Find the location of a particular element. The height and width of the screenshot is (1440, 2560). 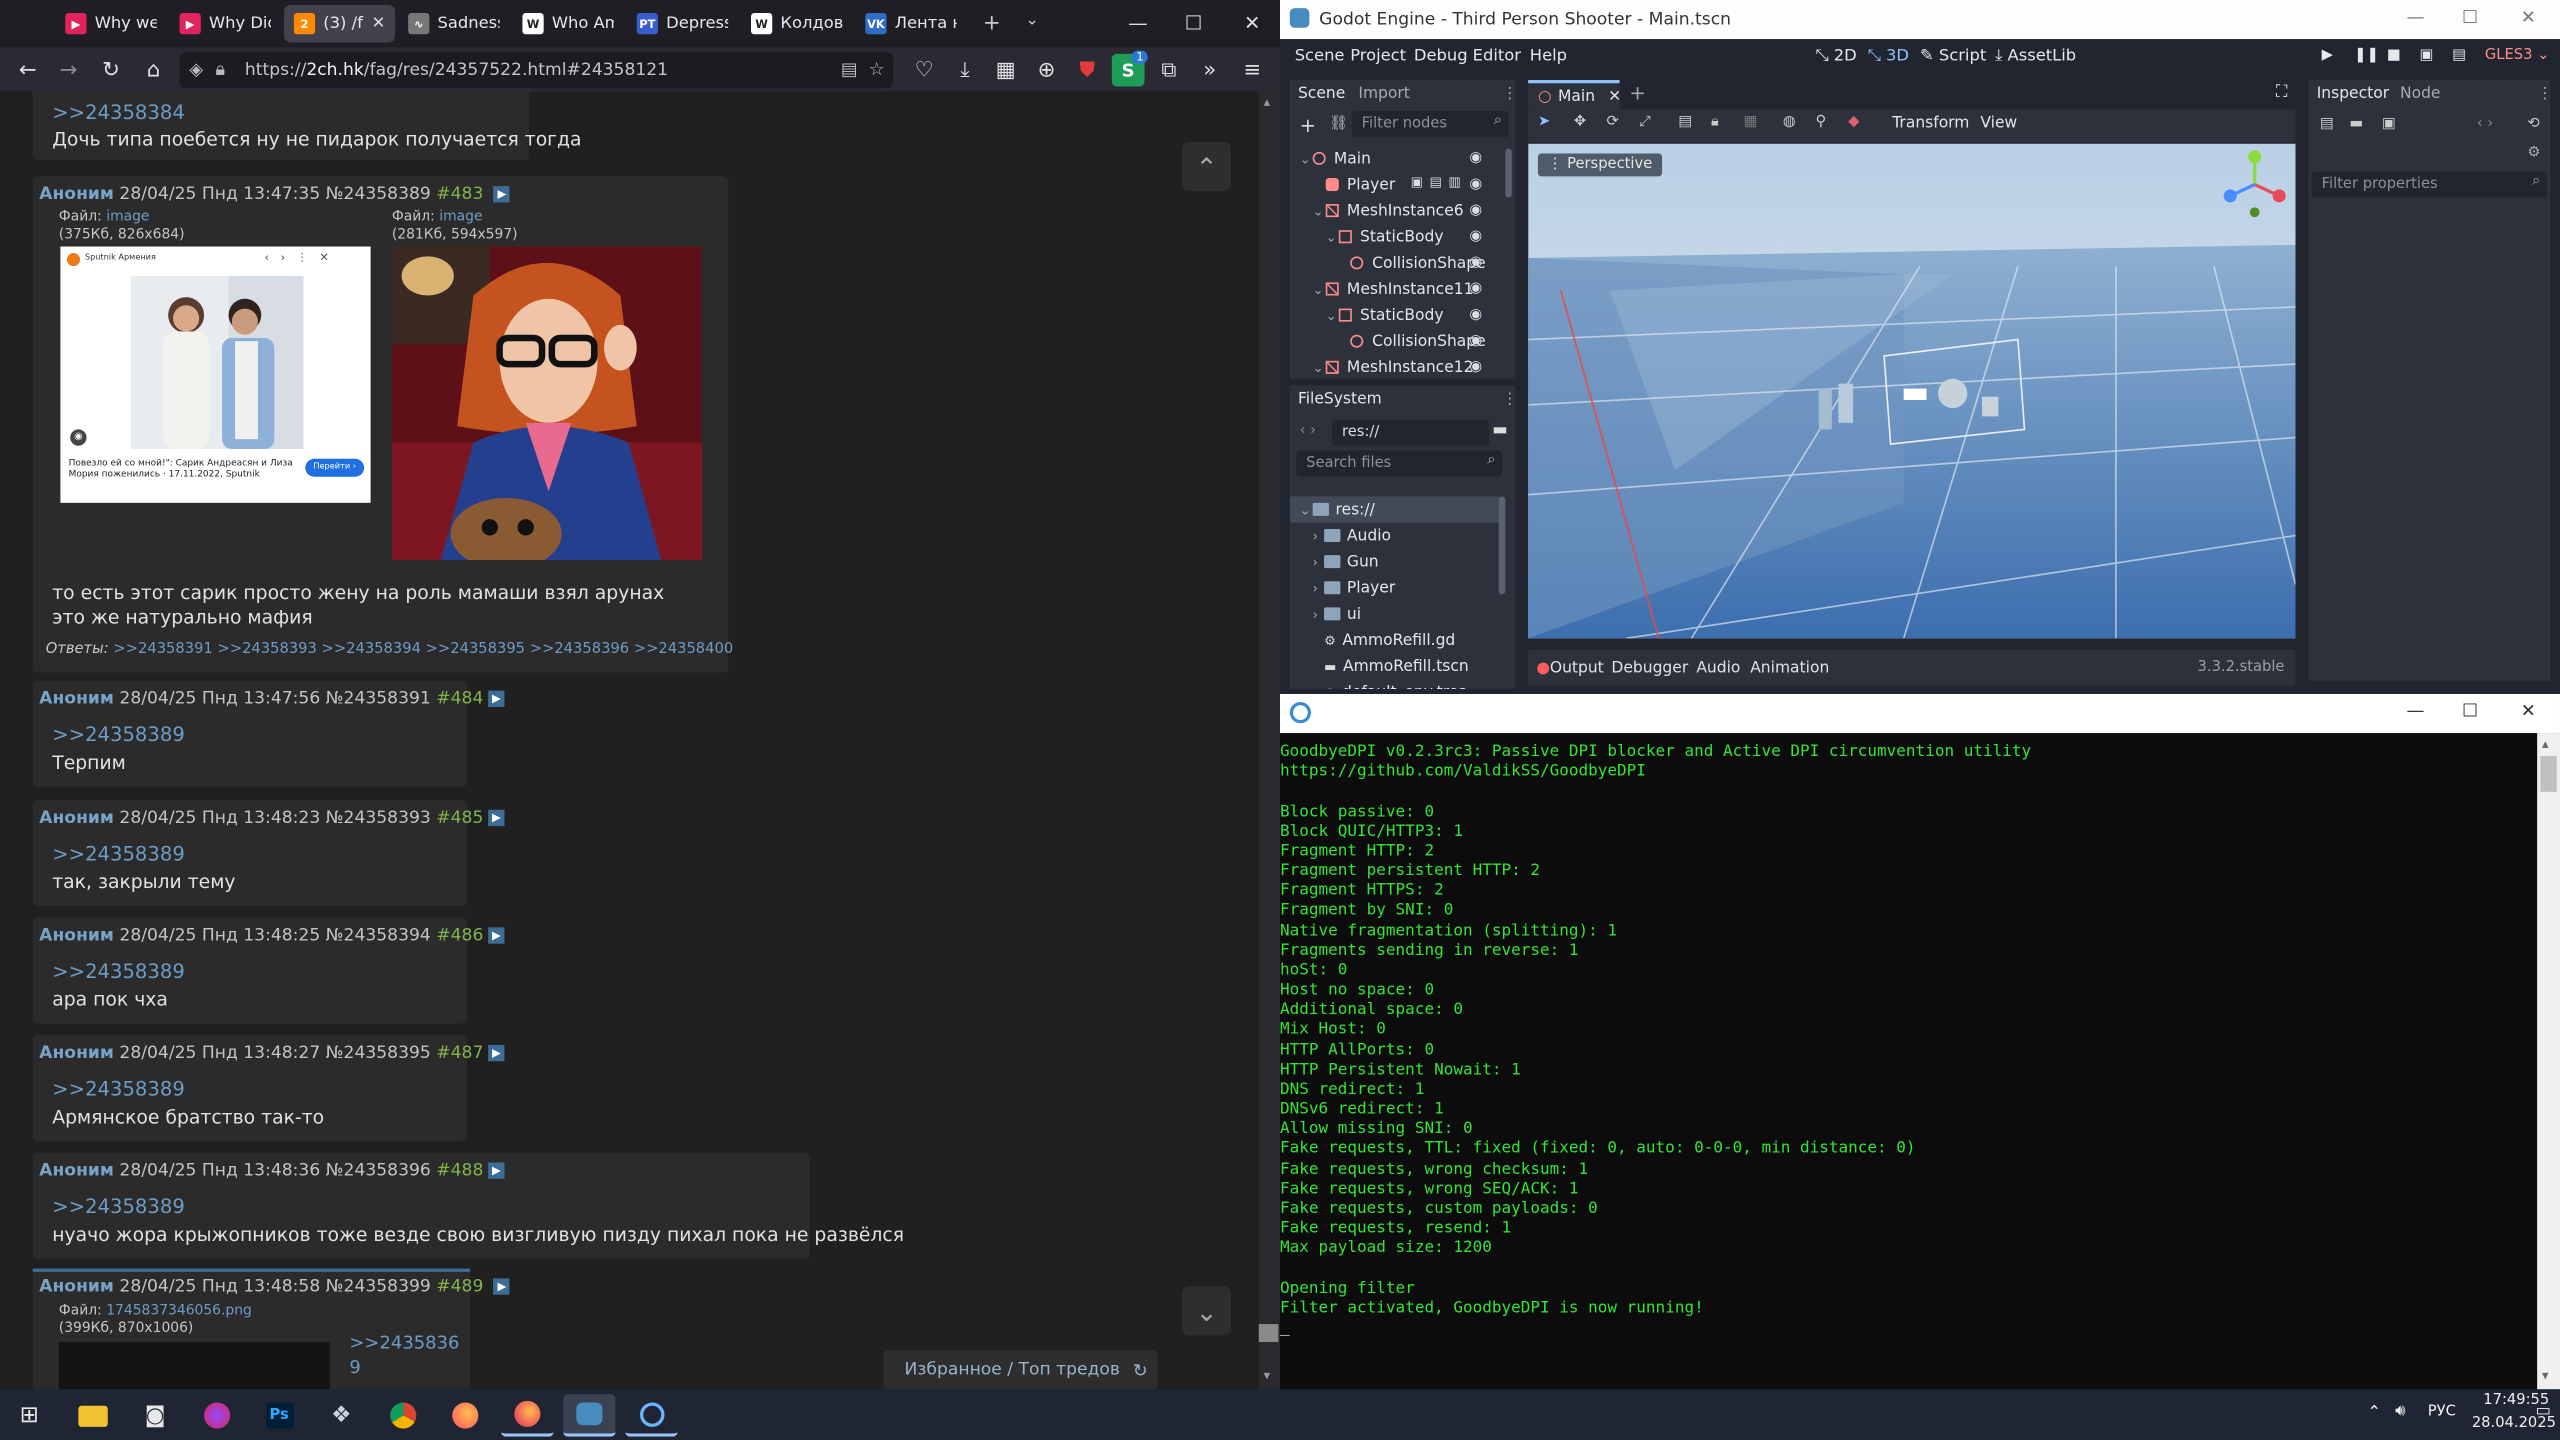

add-scene-icon: + is located at coordinates (1637, 93).